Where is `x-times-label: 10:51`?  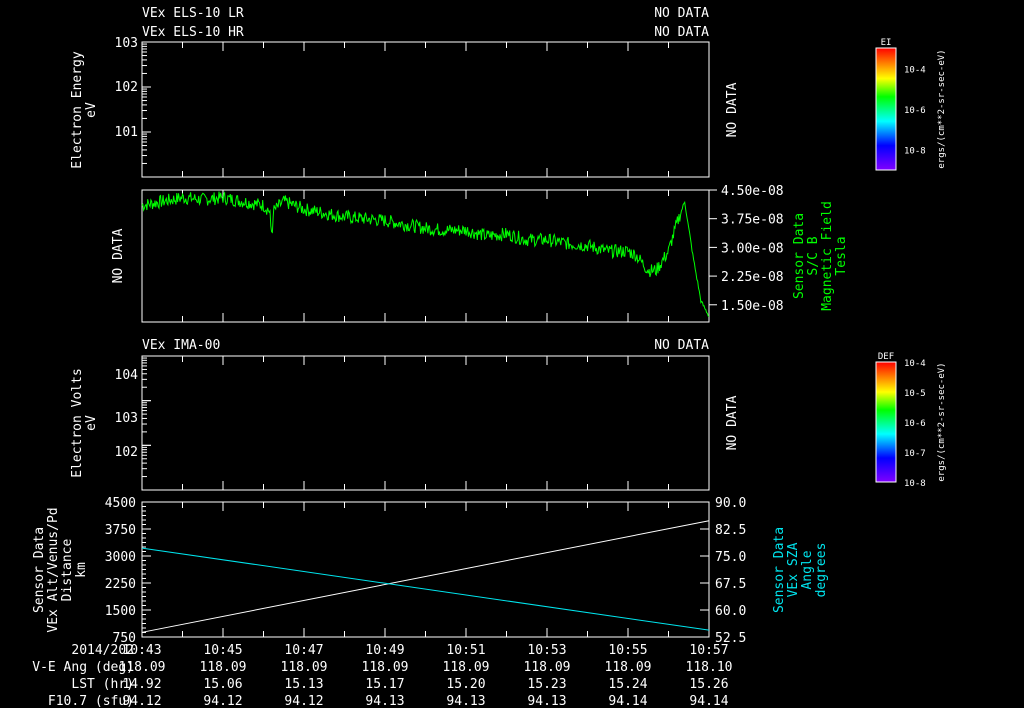 x-times-label: 10:51 is located at coordinates (465, 650).